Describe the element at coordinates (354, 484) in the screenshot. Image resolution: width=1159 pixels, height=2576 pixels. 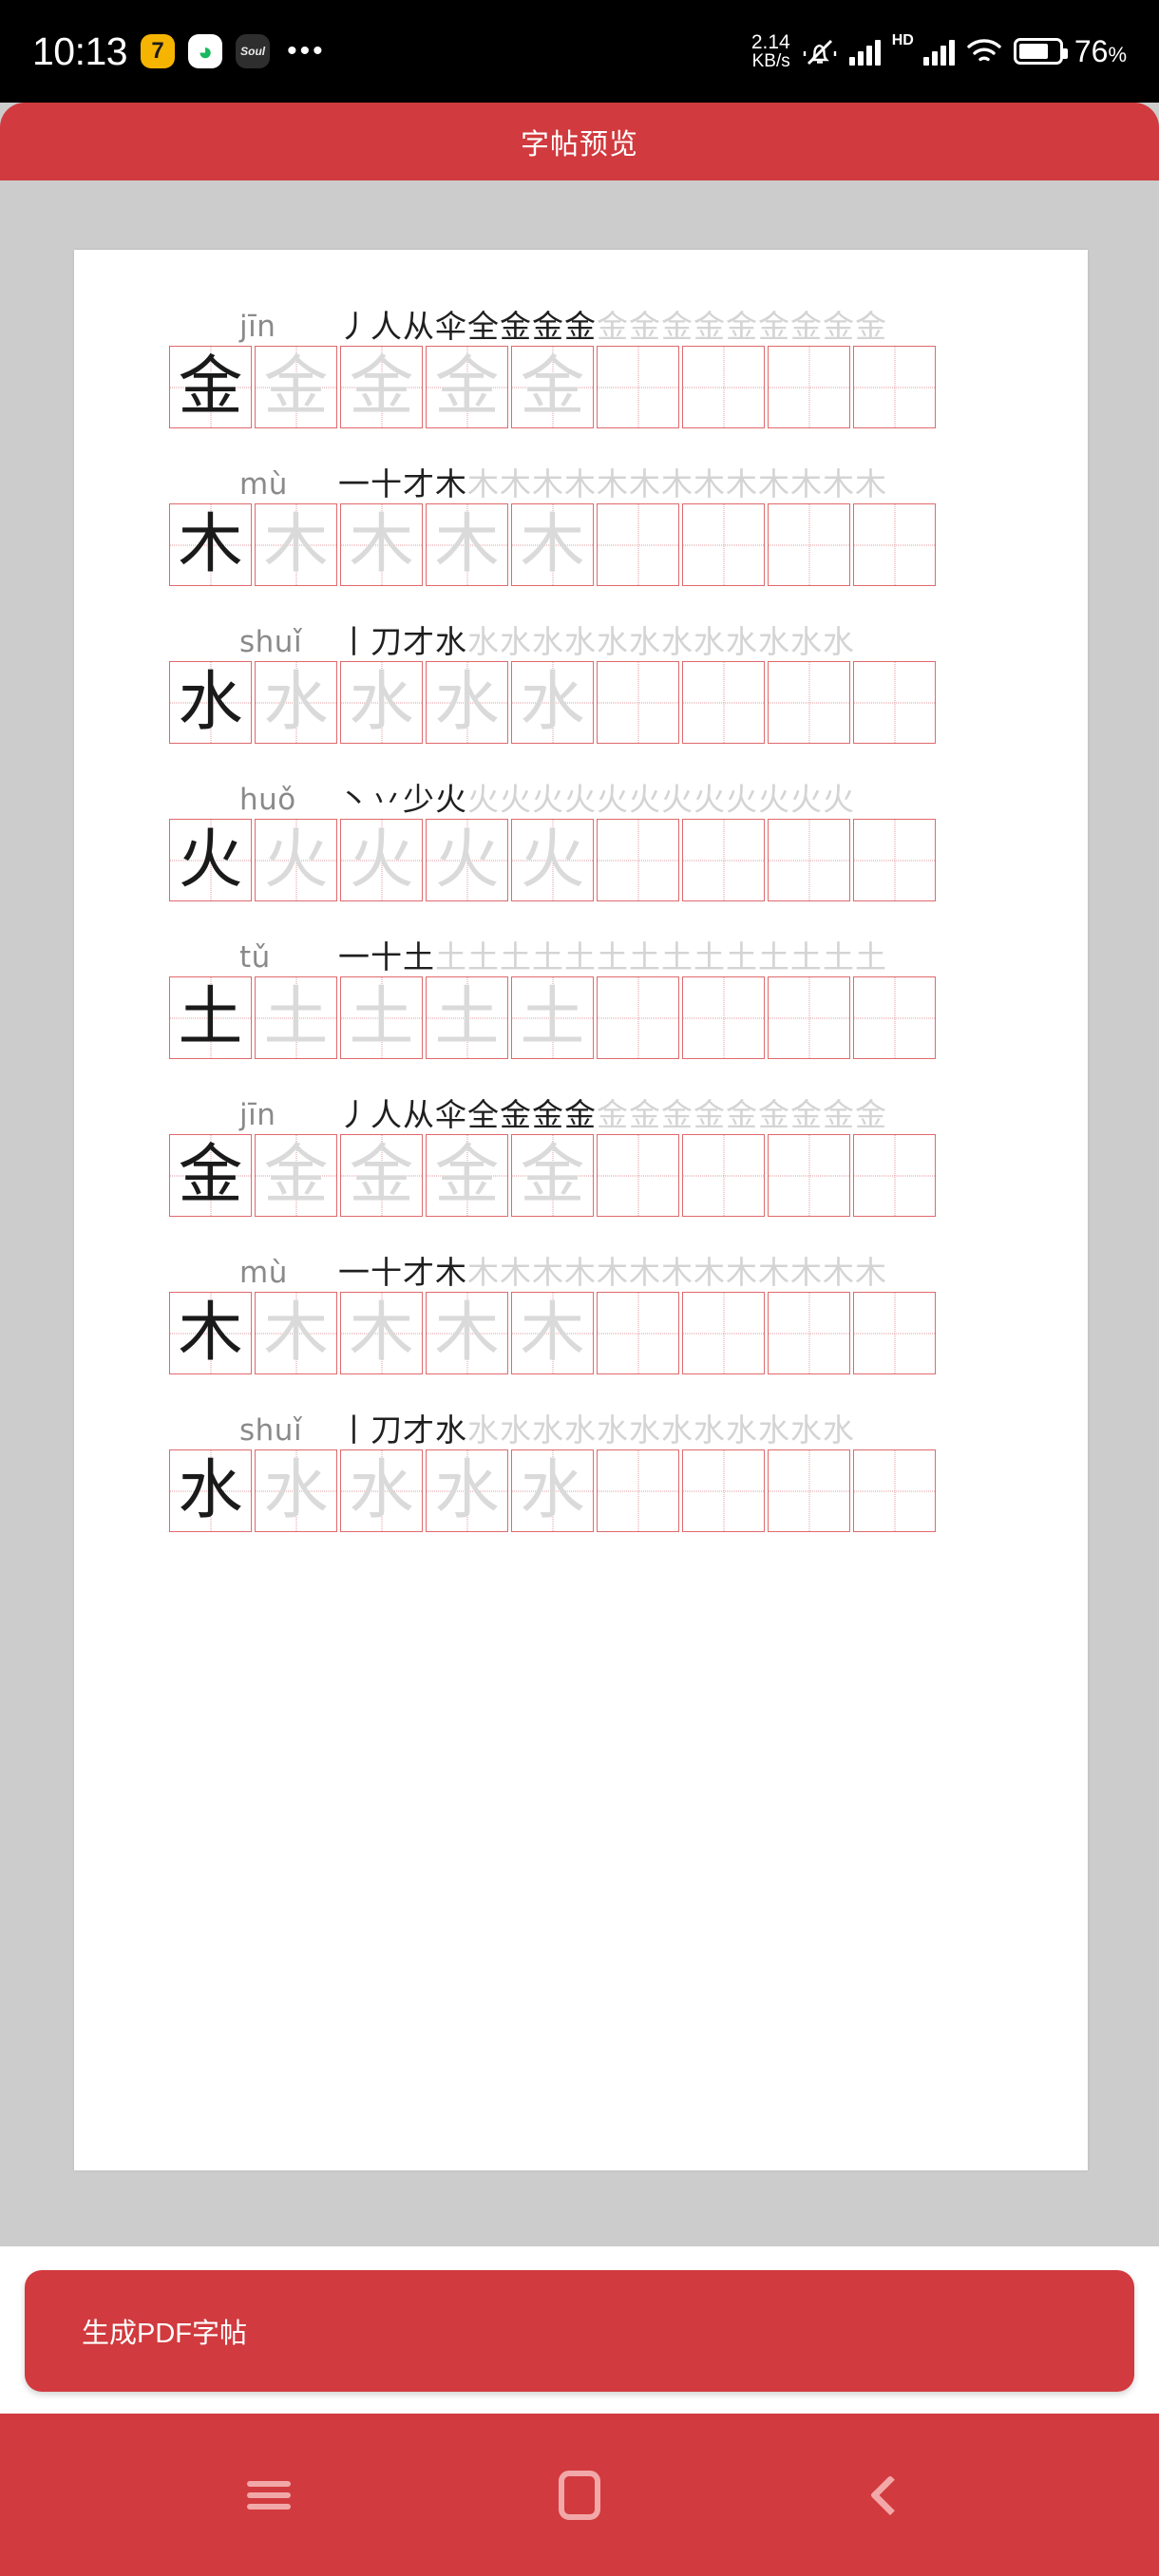
I see `stroke-step: 一` at that location.